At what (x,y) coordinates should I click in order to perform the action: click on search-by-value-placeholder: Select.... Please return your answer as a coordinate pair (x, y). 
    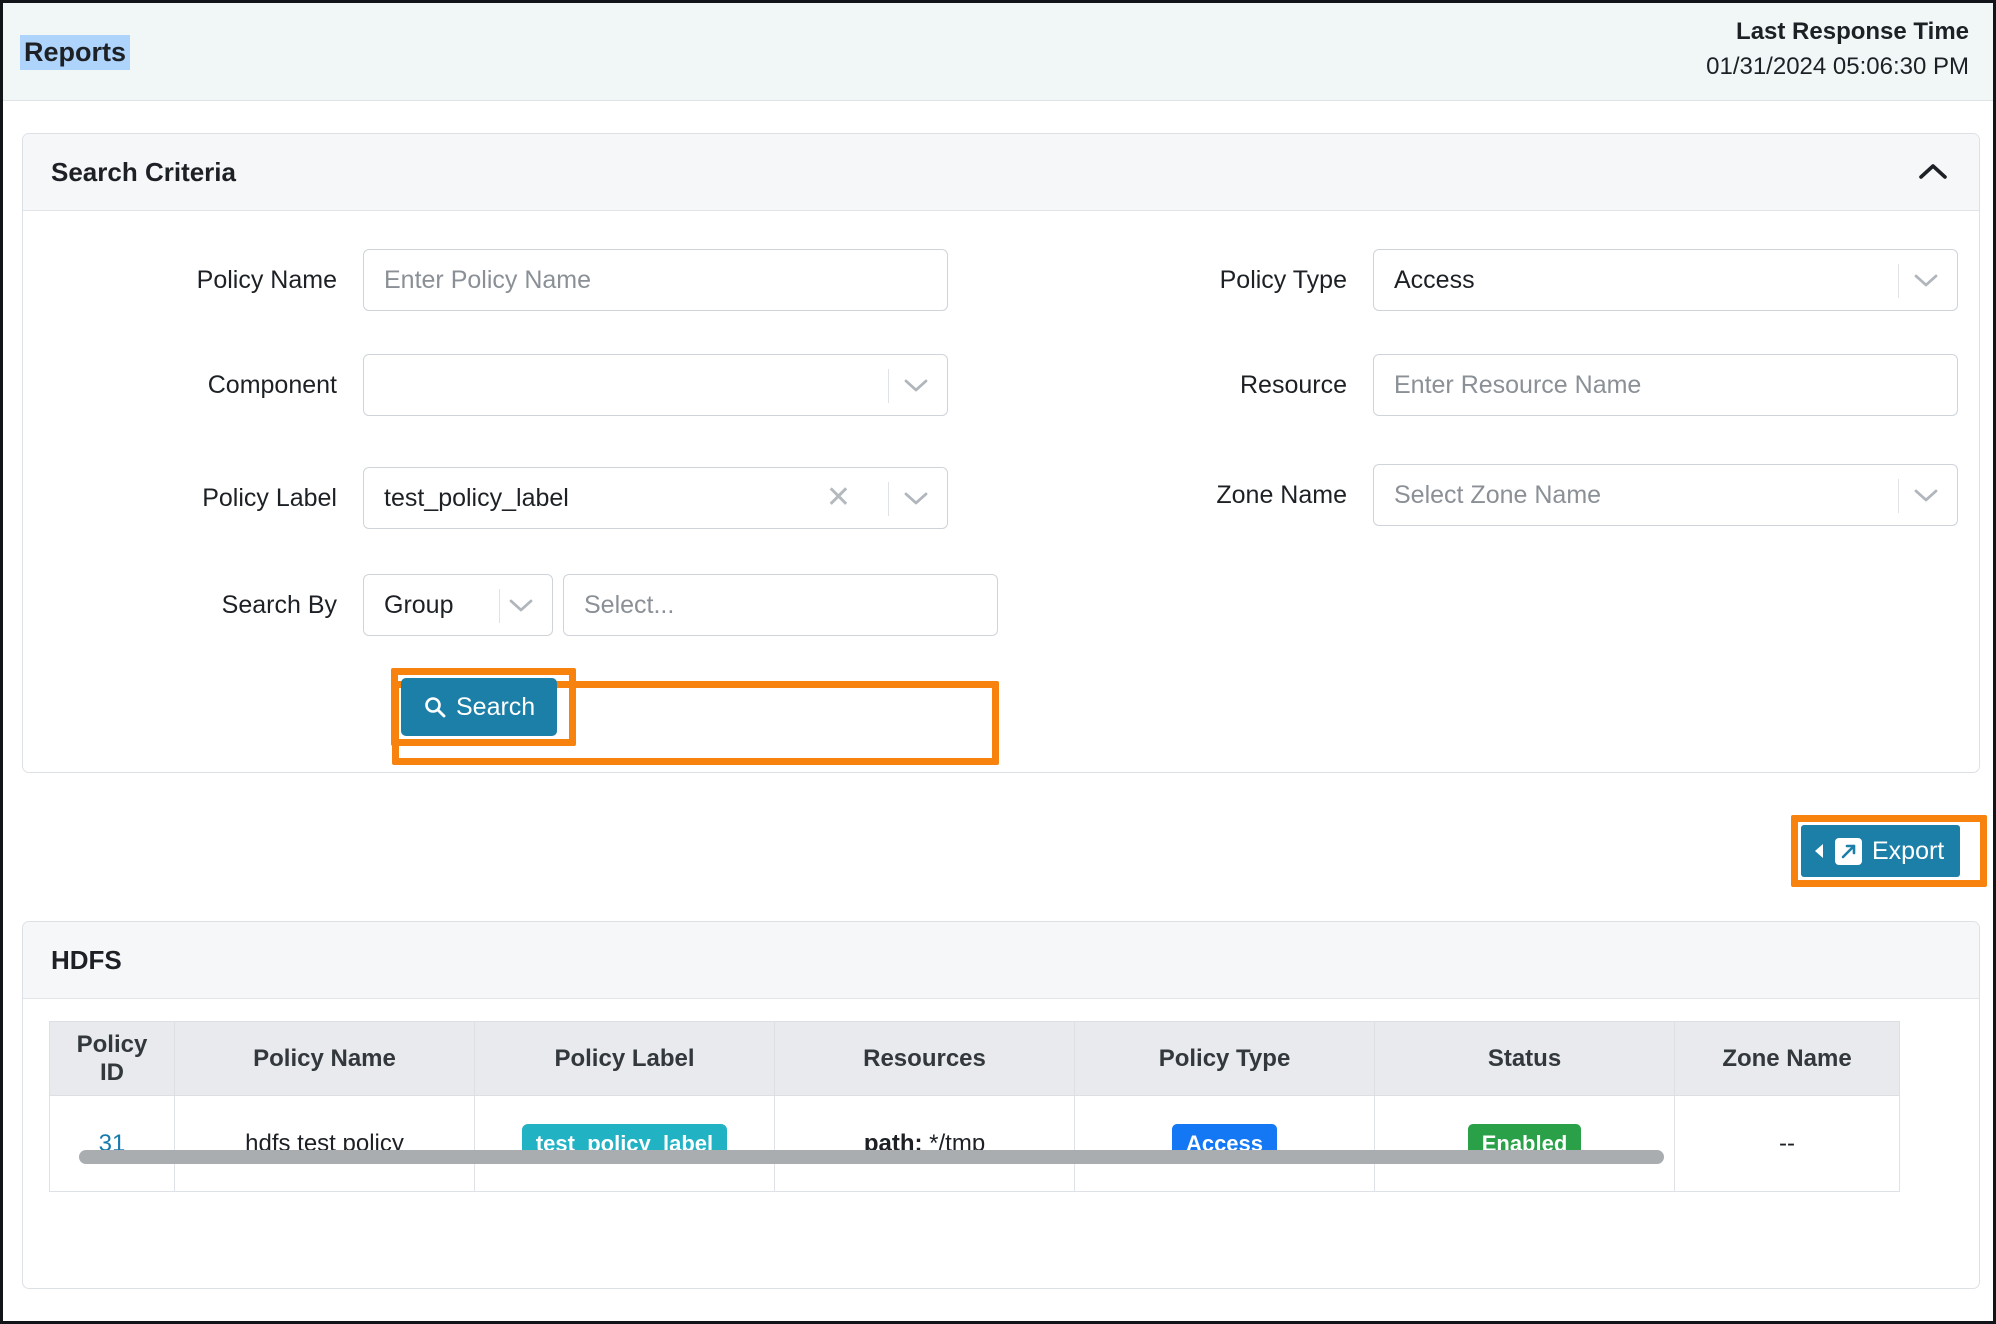
    Looking at the image, I should click on (629, 604).